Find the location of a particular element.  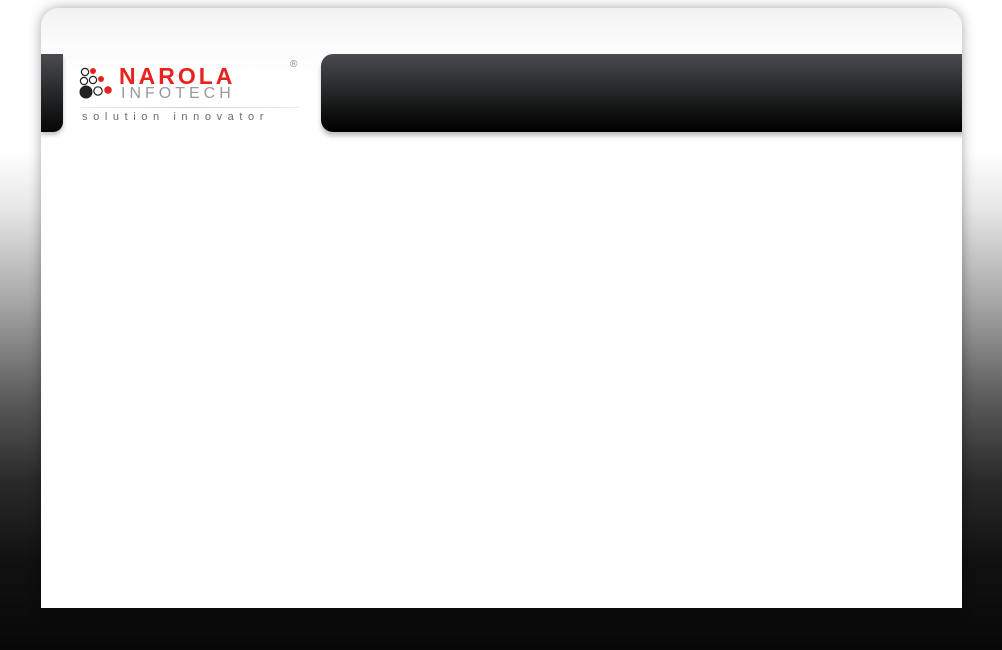

circles-logo-icon is located at coordinates (95, 83).